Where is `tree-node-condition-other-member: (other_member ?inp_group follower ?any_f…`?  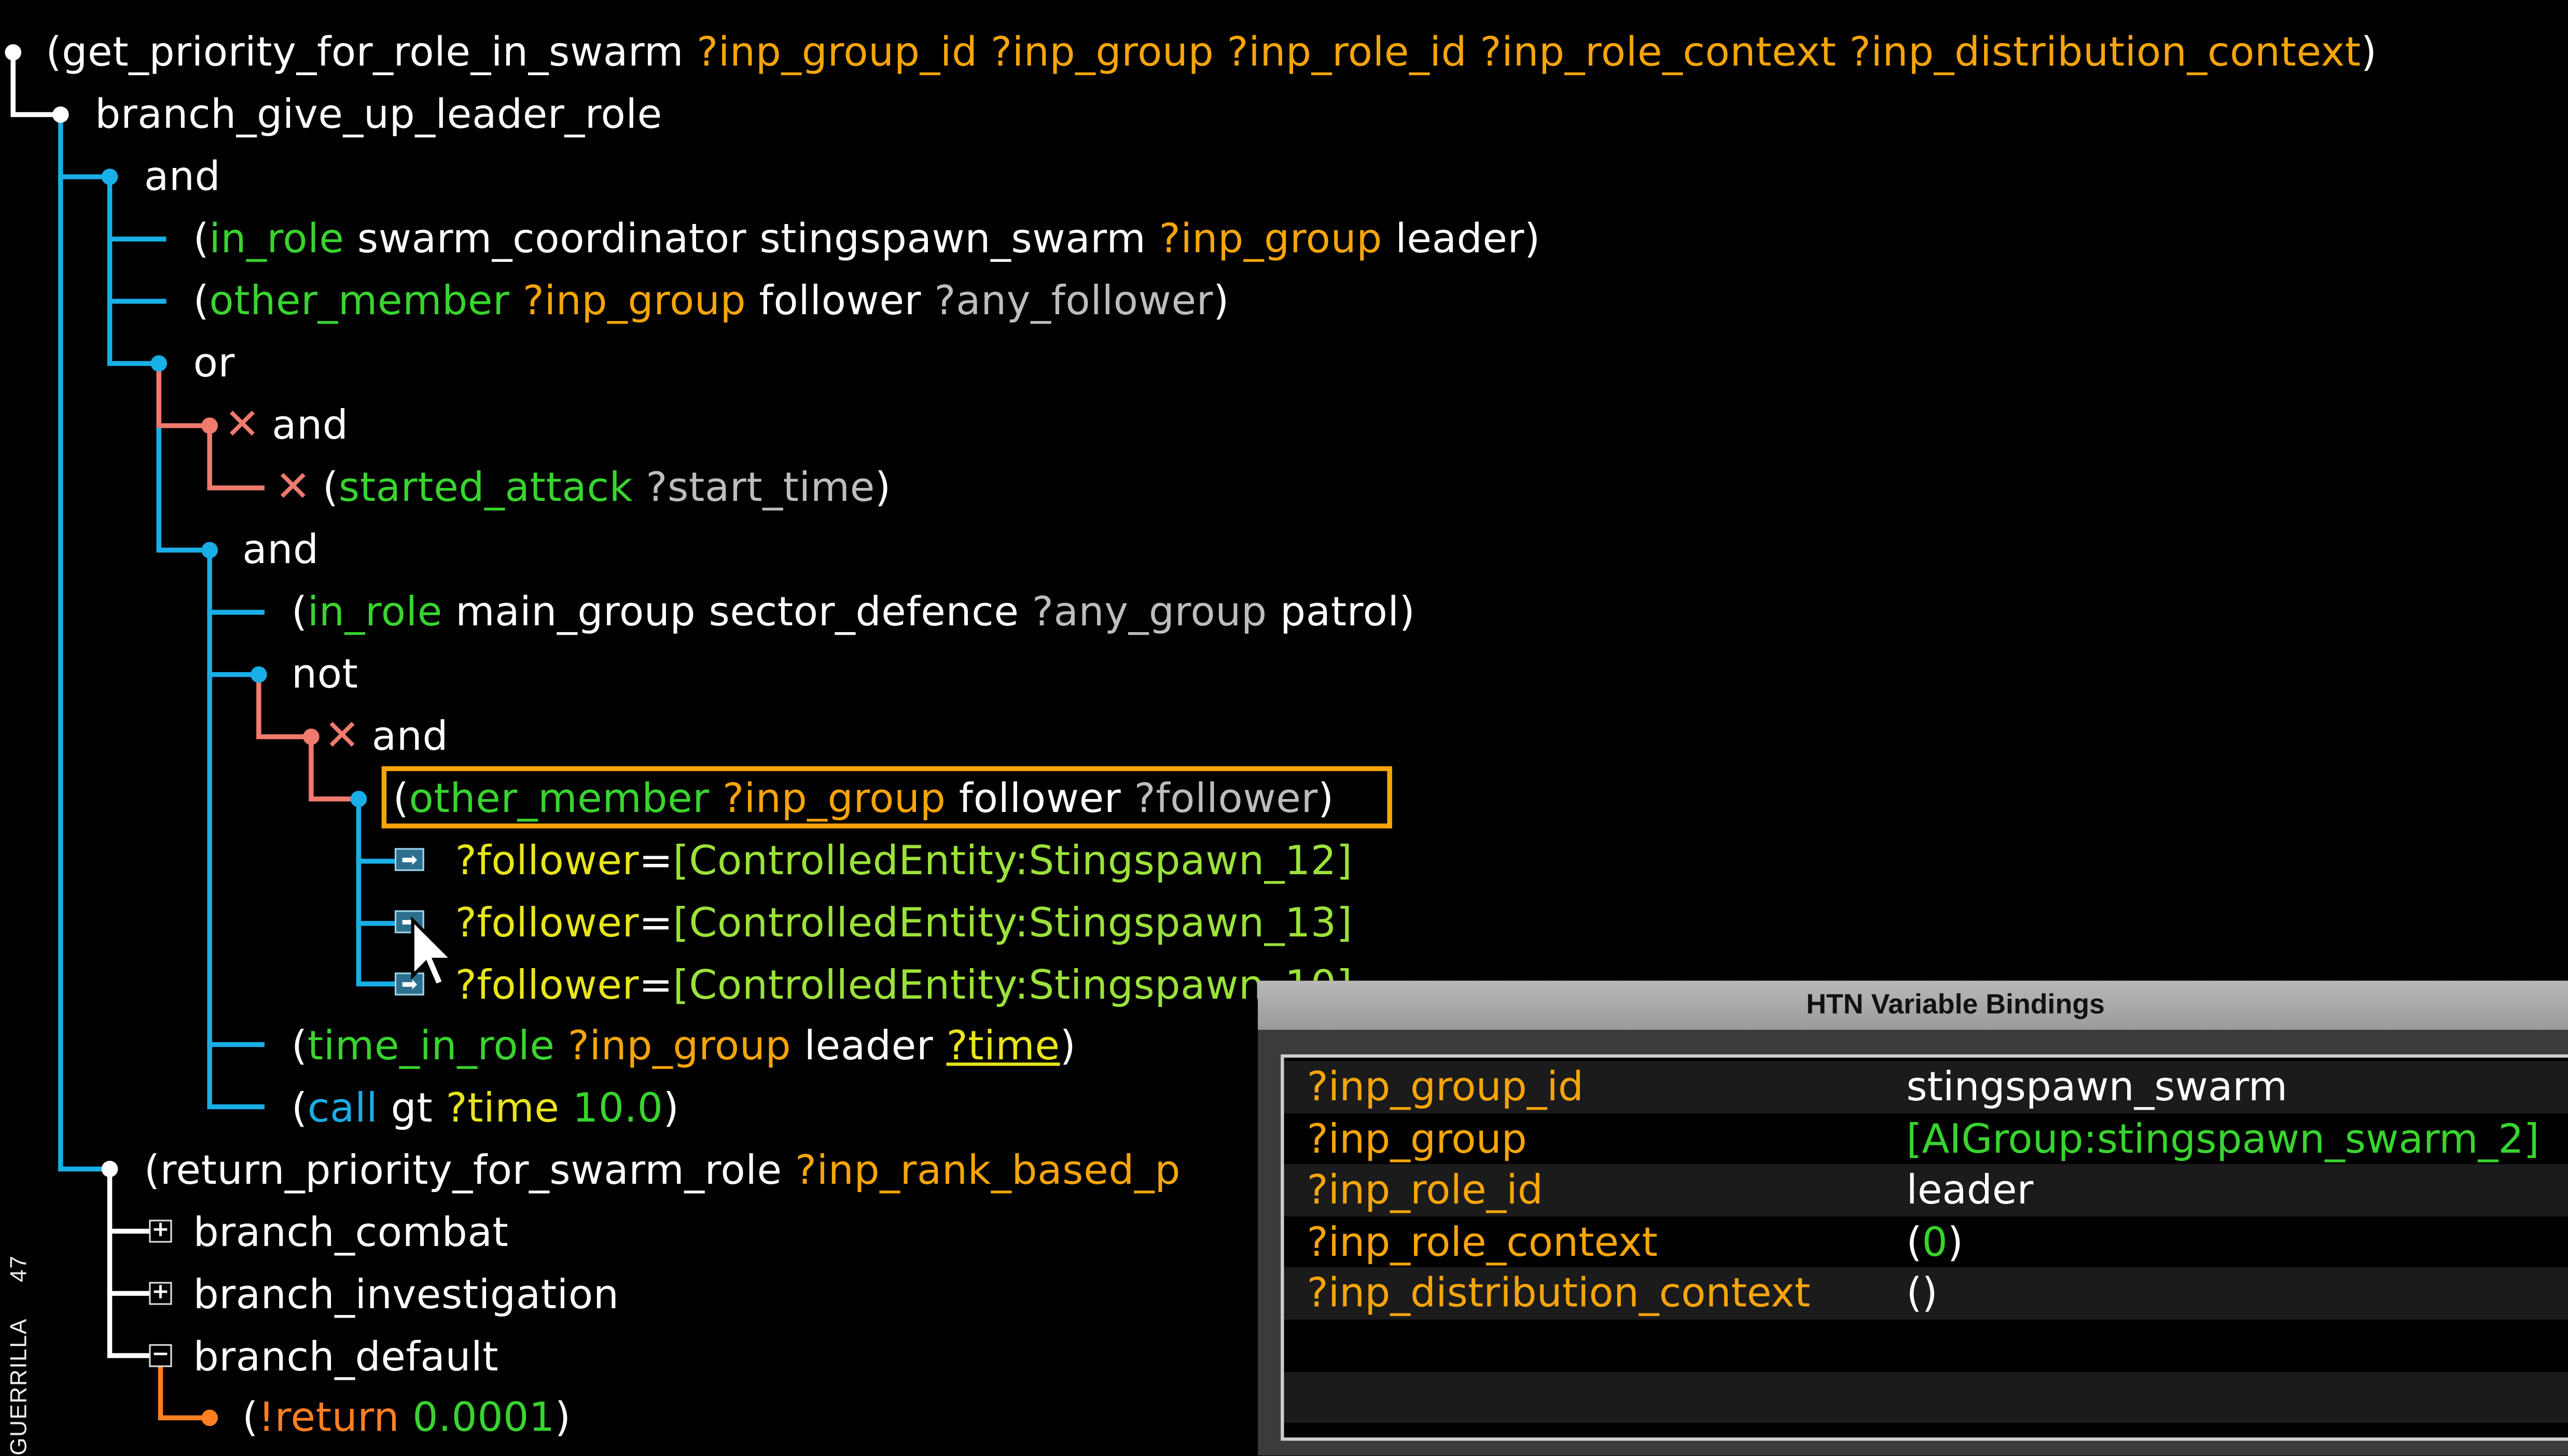
tree-node-condition-other-member: (other_member ?inp_group follower ?any_f… is located at coordinates (711, 300).